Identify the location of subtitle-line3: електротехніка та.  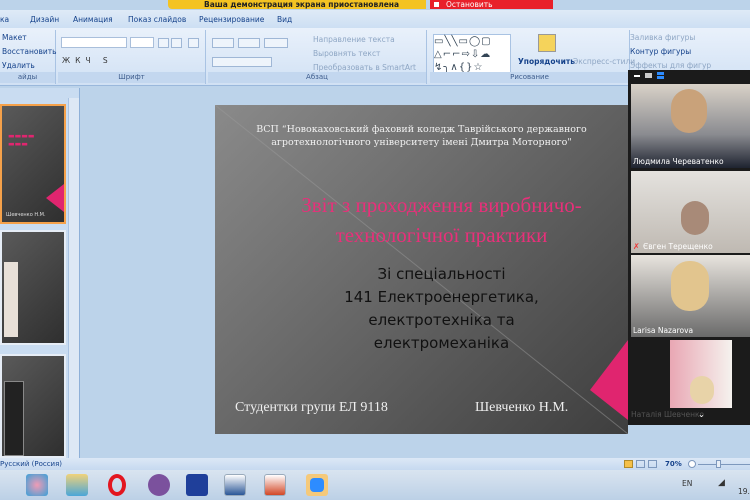
(441, 320).